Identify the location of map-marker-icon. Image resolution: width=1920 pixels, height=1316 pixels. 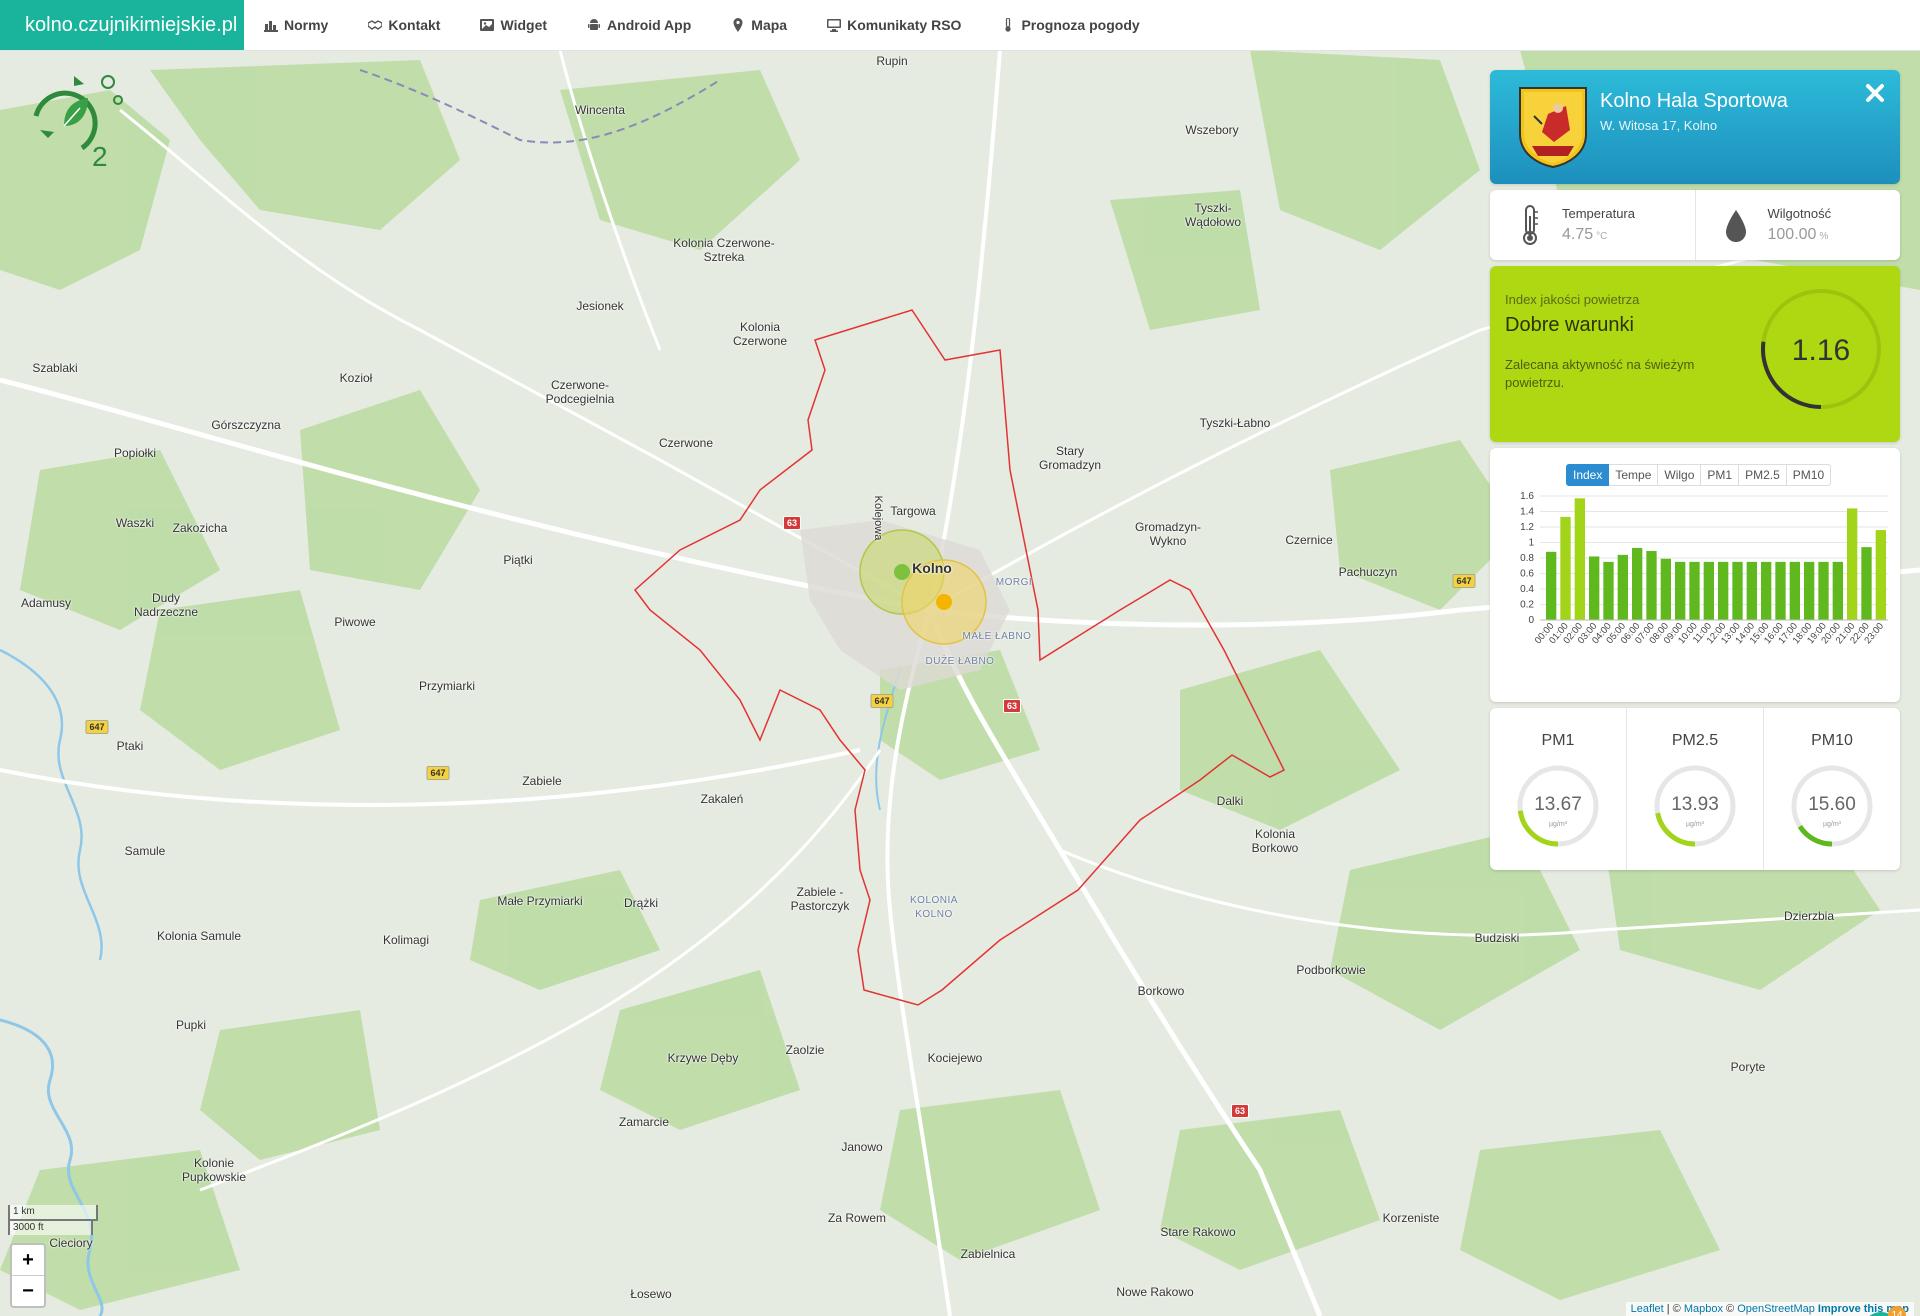
(738, 25).